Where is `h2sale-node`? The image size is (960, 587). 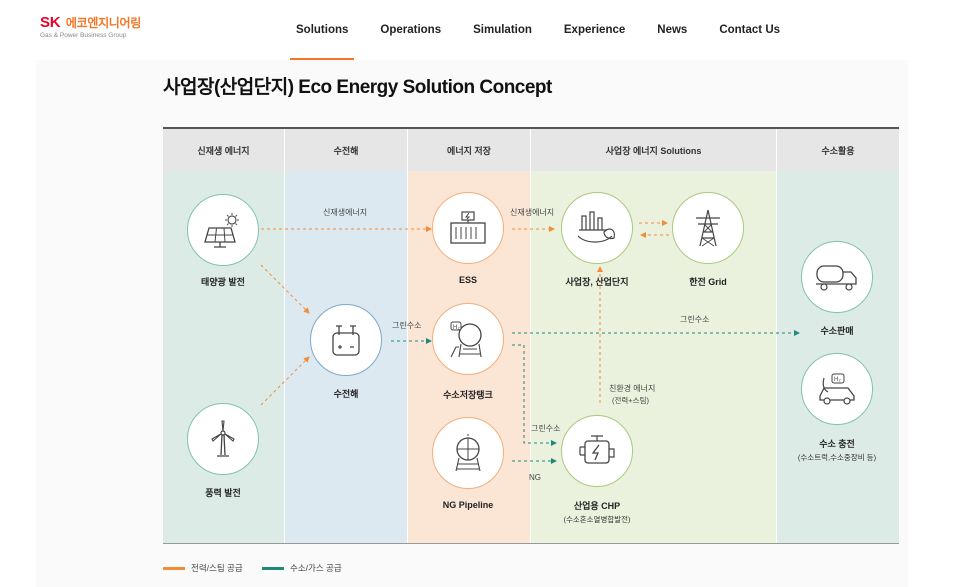 h2sale-node is located at coordinates (837, 277).